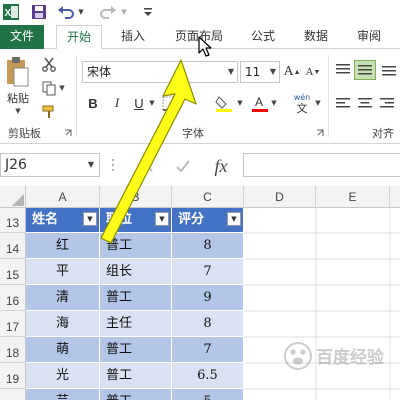  Describe the element at coordinates (169, 103) in the screenshot. I see `borders-icon` at that location.